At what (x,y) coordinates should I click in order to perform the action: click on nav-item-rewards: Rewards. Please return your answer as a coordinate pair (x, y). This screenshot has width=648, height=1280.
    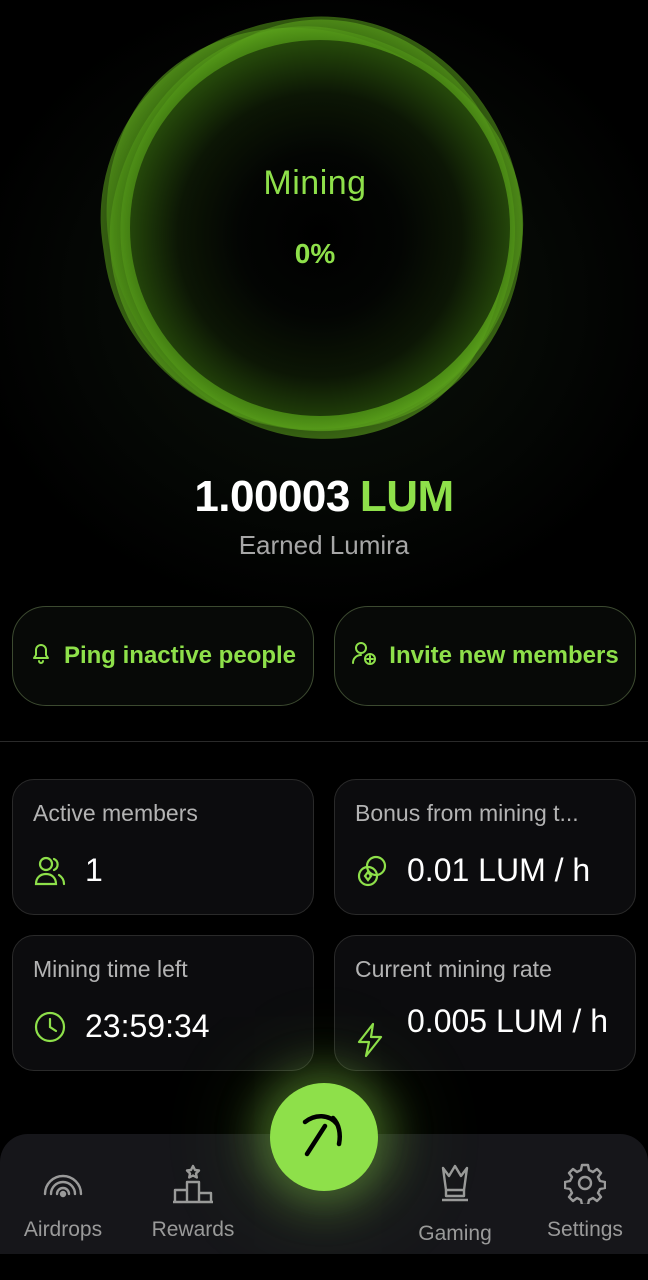
    Looking at the image, I should click on (193, 1194).